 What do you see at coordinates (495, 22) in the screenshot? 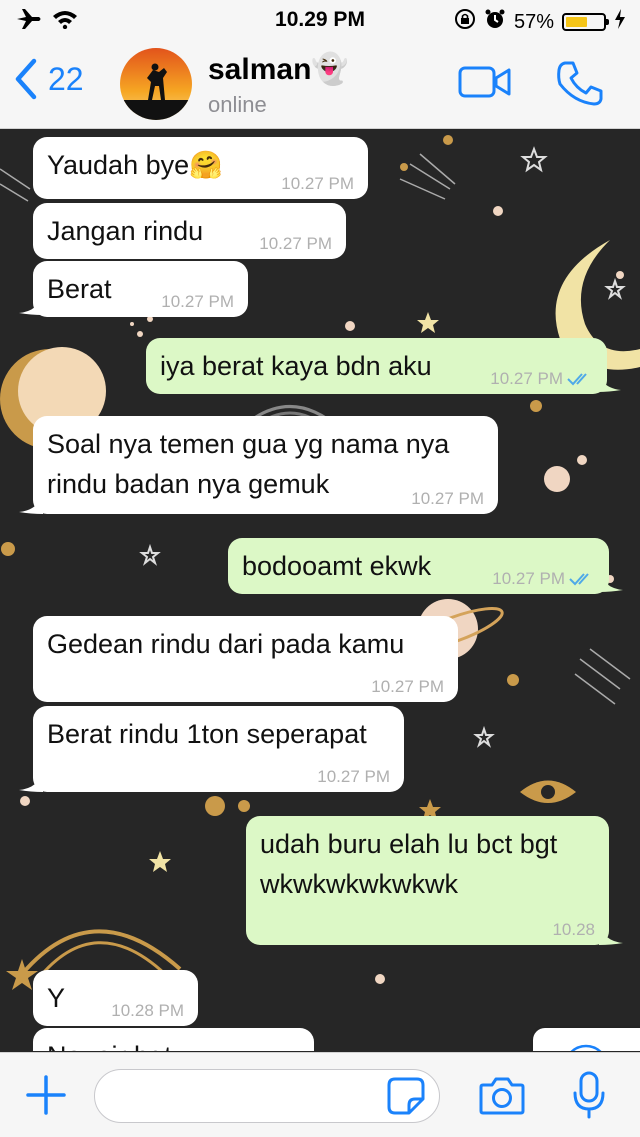
I see `alarm-icon` at bounding box center [495, 22].